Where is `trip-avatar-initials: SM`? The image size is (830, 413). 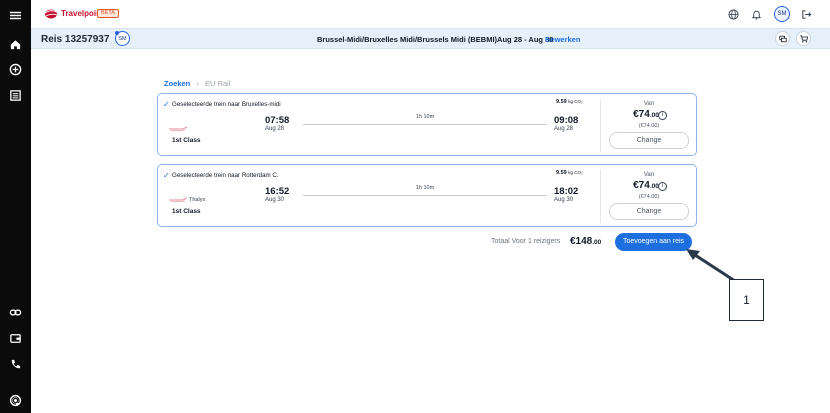 trip-avatar-initials: SM is located at coordinates (122, 38).